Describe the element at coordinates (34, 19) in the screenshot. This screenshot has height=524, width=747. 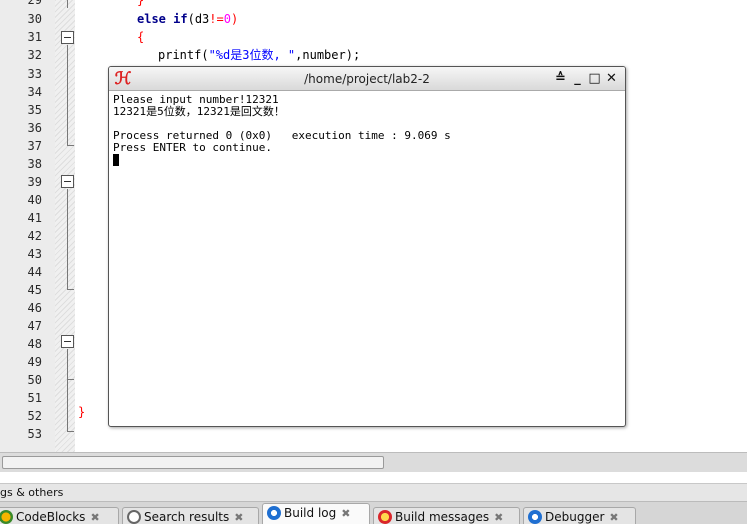
I see `line-number: 30` at that location.